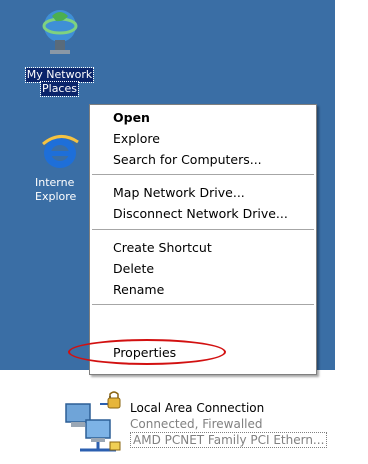 This screenshot has height=464, width=368. What do you see at coordinates (131, 118) in the screenshot?
I see `menu-item-open: Open` at bounding box center [131, 118].